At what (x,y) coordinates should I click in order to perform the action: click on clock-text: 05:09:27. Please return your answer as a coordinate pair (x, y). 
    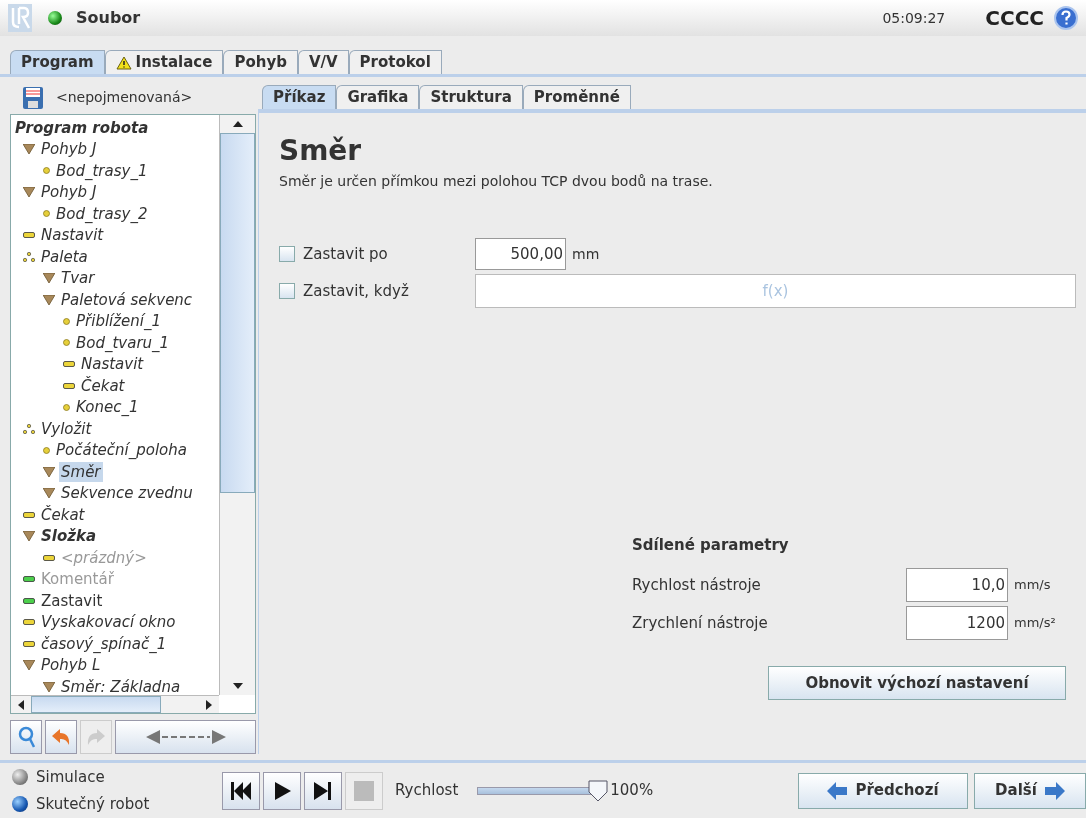
    Looking at the image, I should click on (914, 18).